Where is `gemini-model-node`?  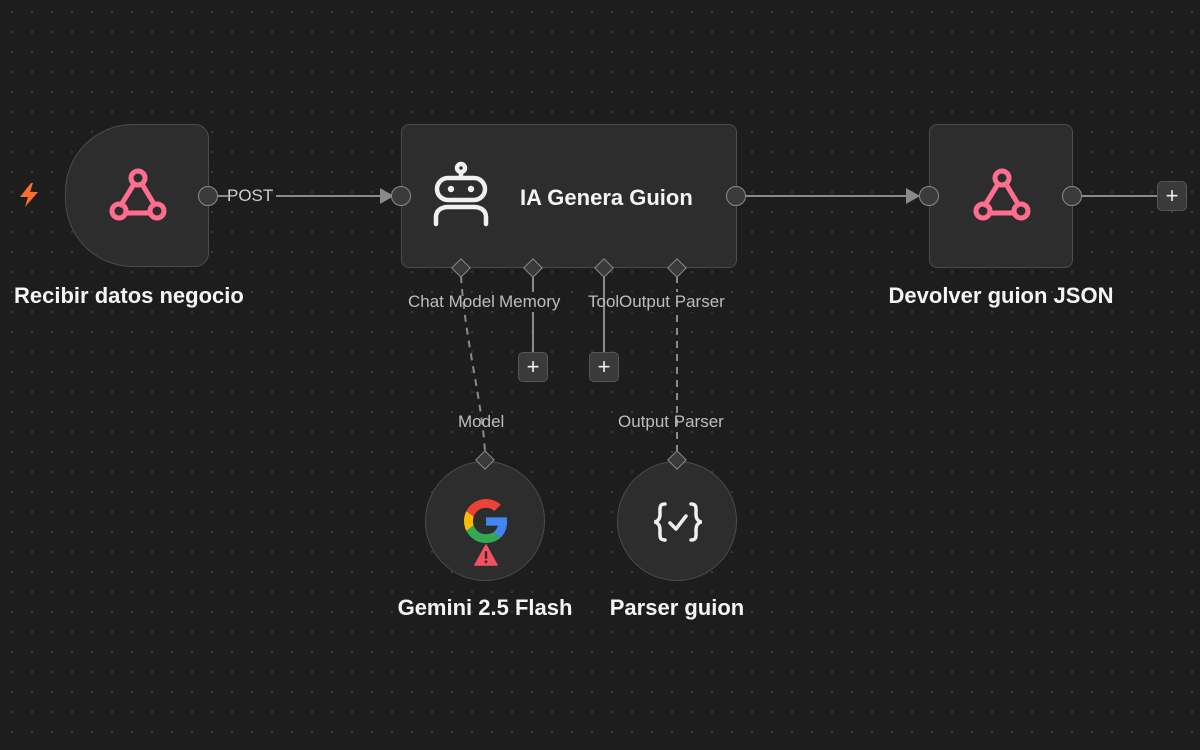
gemini-model-node is located at coordinates (485, 521).